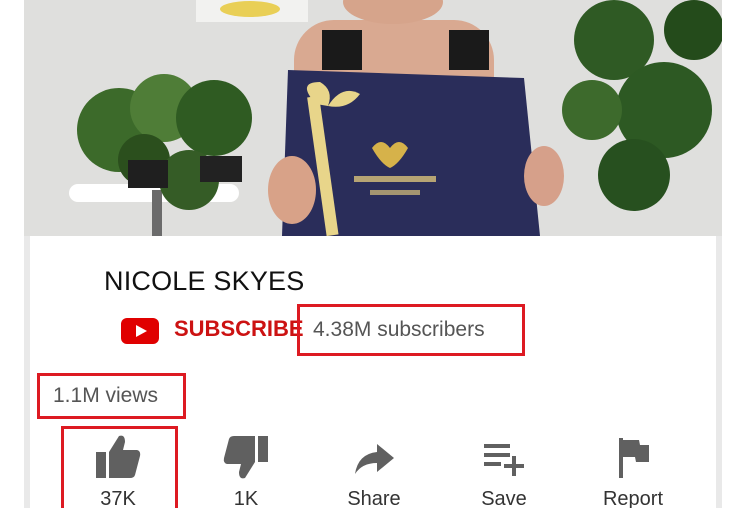 The image size is (750, 508). I want to click on like-count: 37K, so click(118, 498).